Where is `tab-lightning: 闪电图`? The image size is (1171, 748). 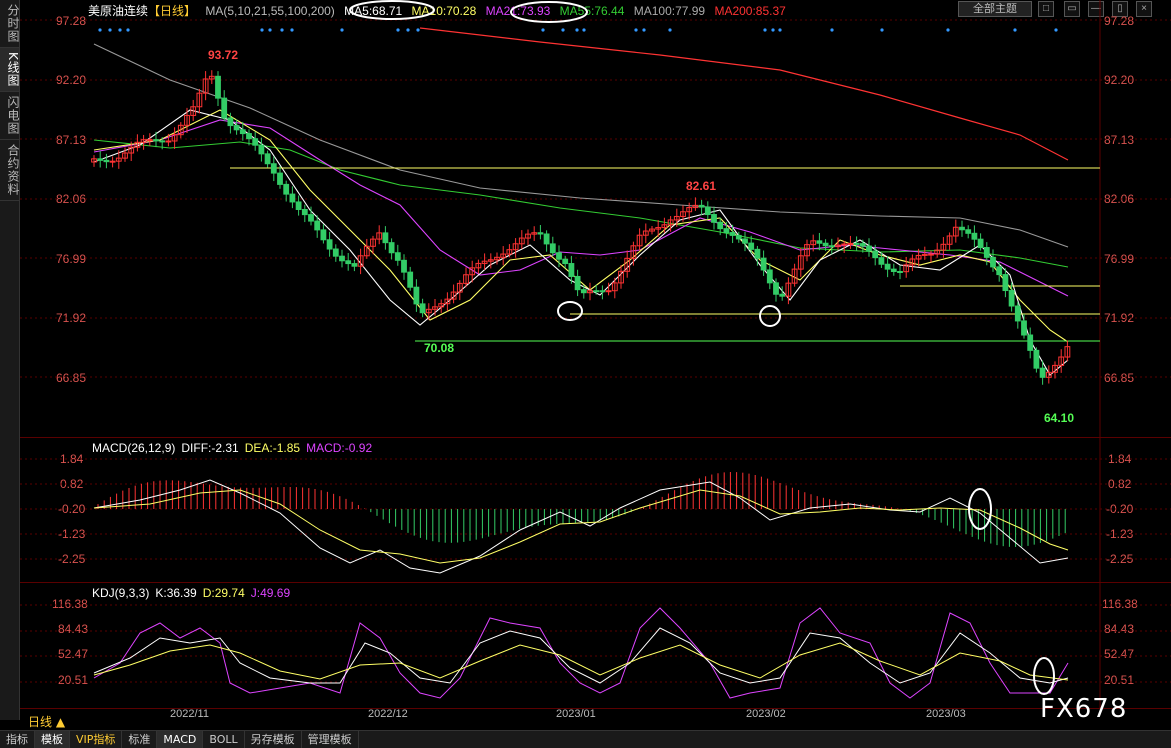
tab-lightning: 闪电图 is located at coordinates (10, 116).